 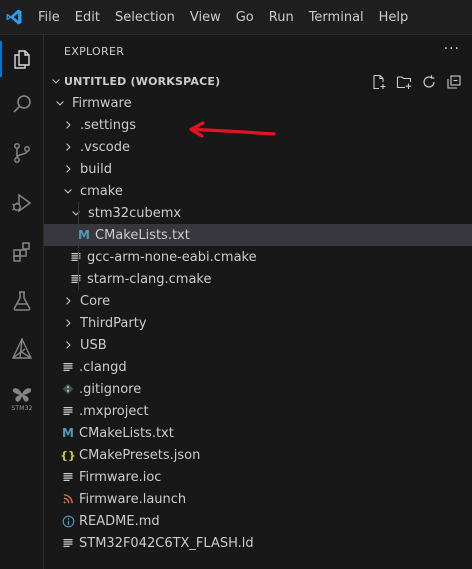 What do you see at coordinates (452, 49) in the screenshot?
I see `more-actions-button: ···` at bounding box center [452, 49].